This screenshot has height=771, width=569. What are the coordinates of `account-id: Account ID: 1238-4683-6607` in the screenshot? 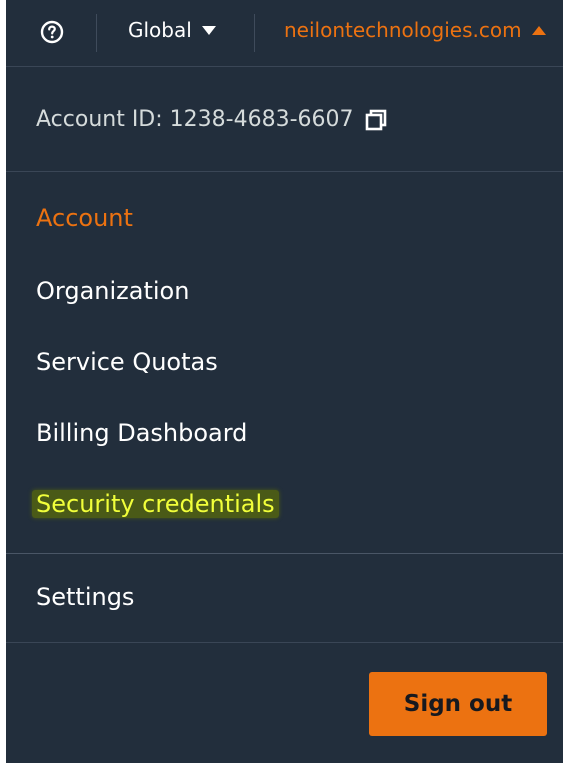 It's located at (212, 119).